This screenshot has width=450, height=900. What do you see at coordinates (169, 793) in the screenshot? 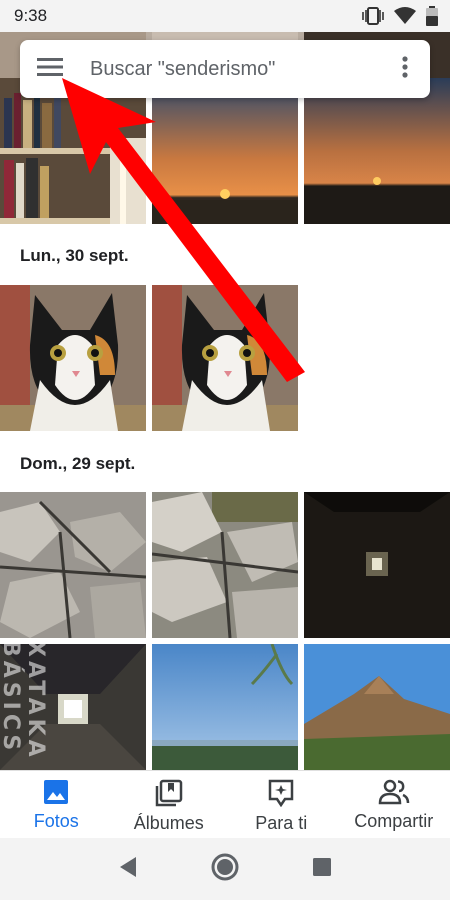
I see `album-icon` at bounding box center [169, 793].